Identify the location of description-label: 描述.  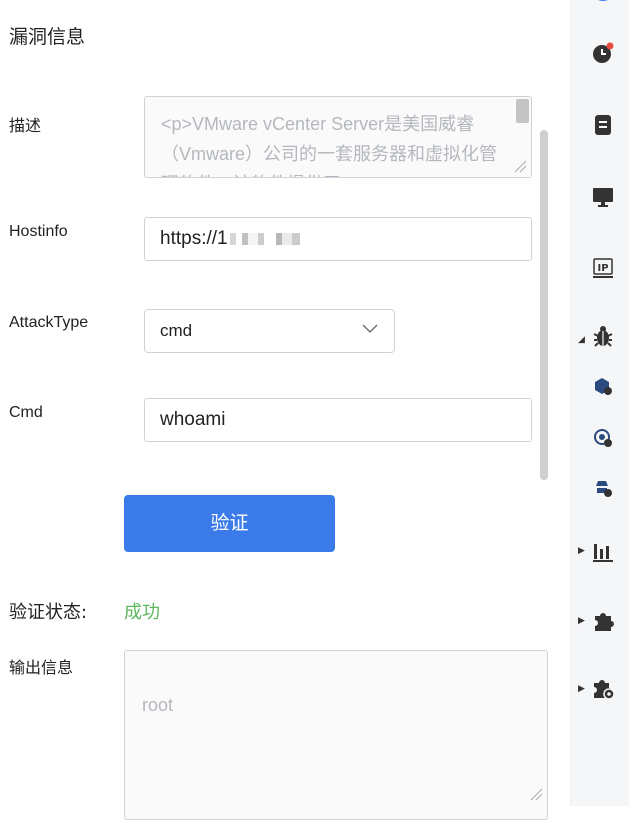
(25, 125).